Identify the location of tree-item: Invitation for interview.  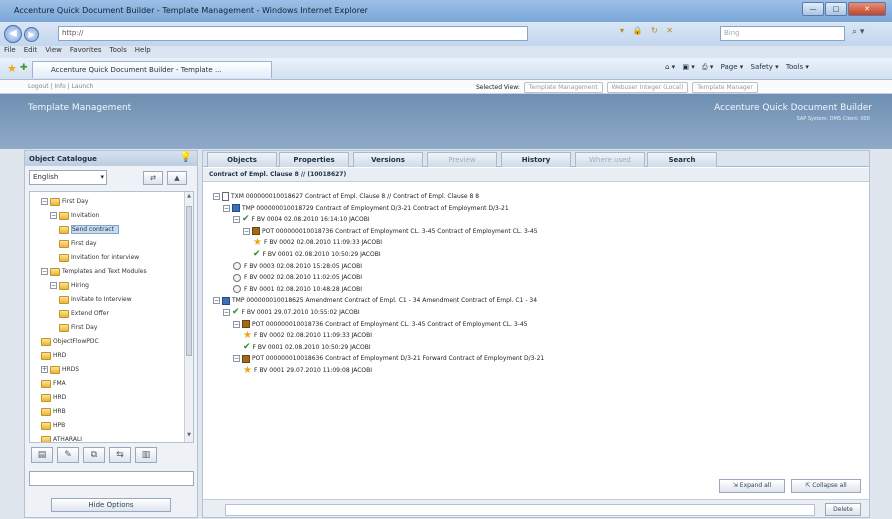
(99, 257).